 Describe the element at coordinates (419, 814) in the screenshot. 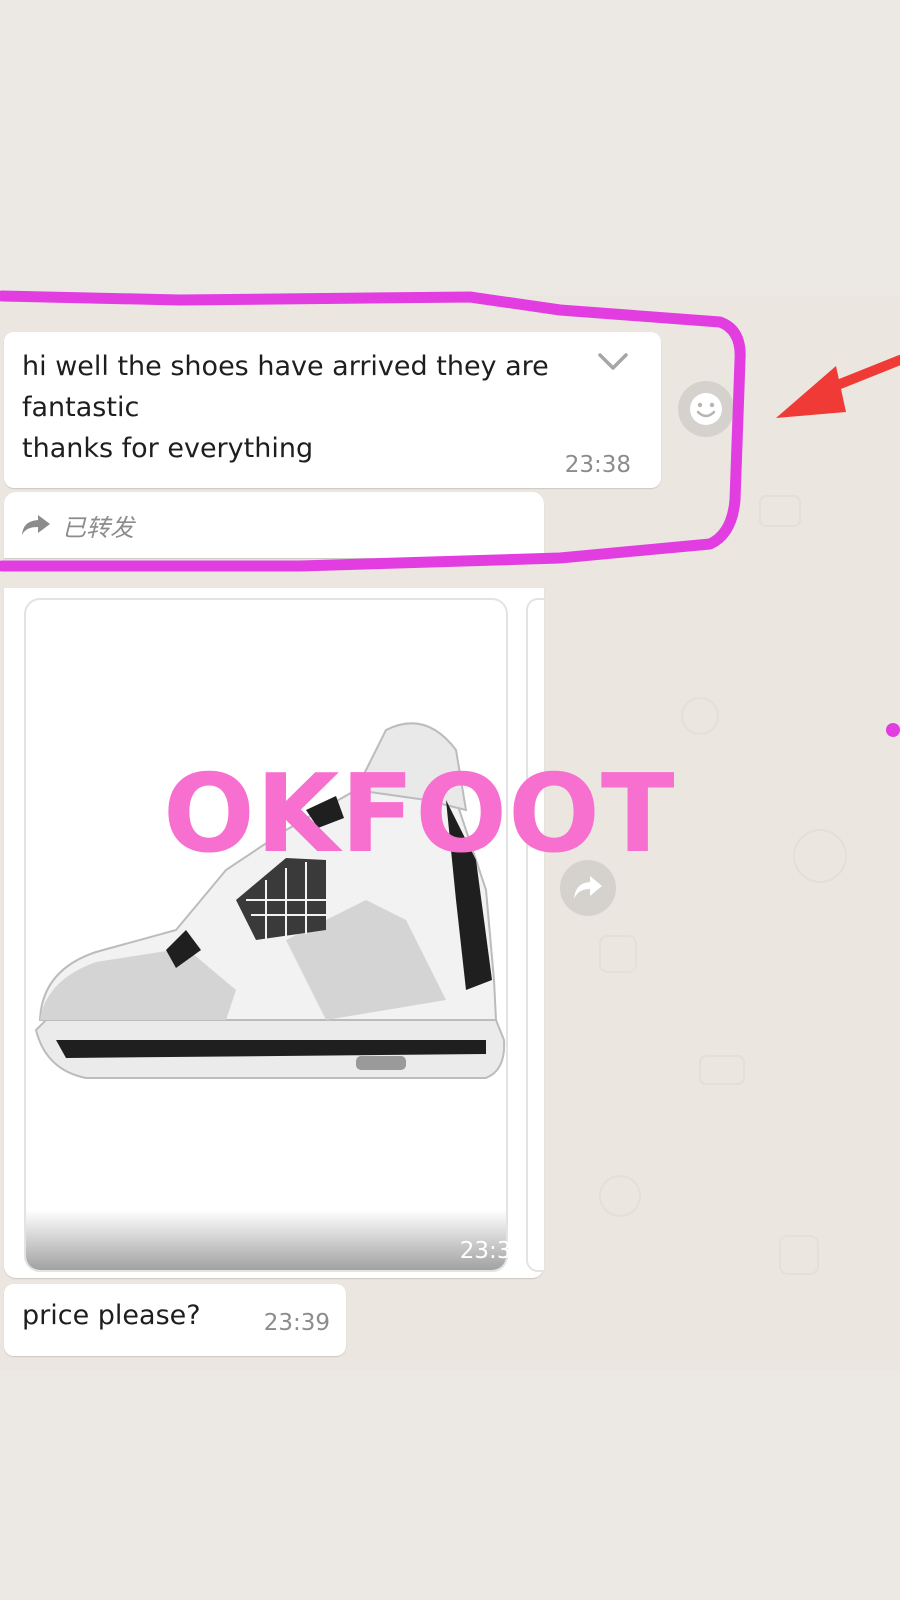

I see `watermark-text: OKFOOT` at that location.